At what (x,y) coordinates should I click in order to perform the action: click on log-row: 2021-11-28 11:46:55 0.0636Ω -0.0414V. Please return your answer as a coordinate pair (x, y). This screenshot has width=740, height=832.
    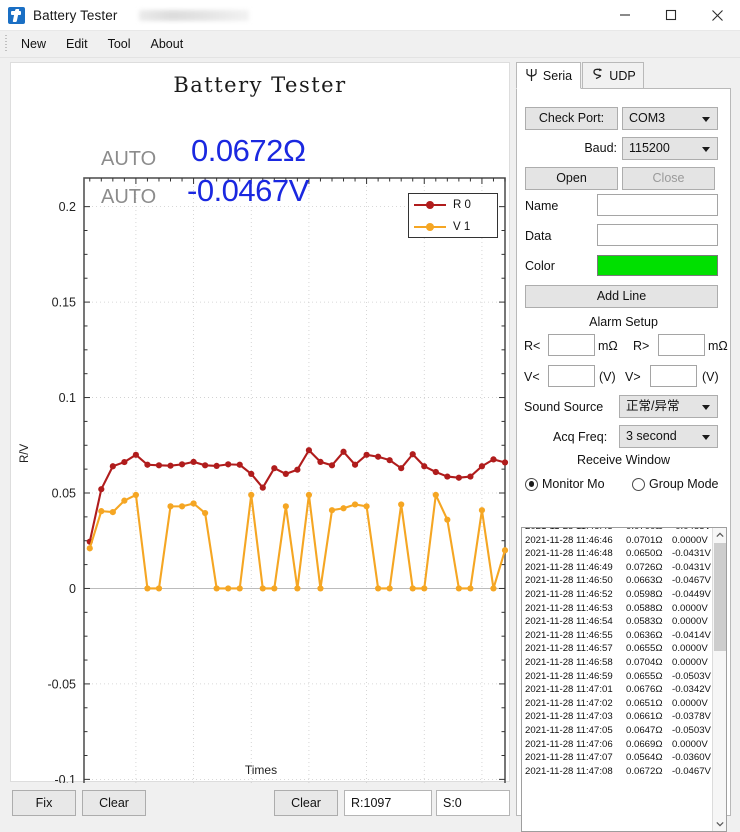
    Looking at the image, I should click on (618, 636).